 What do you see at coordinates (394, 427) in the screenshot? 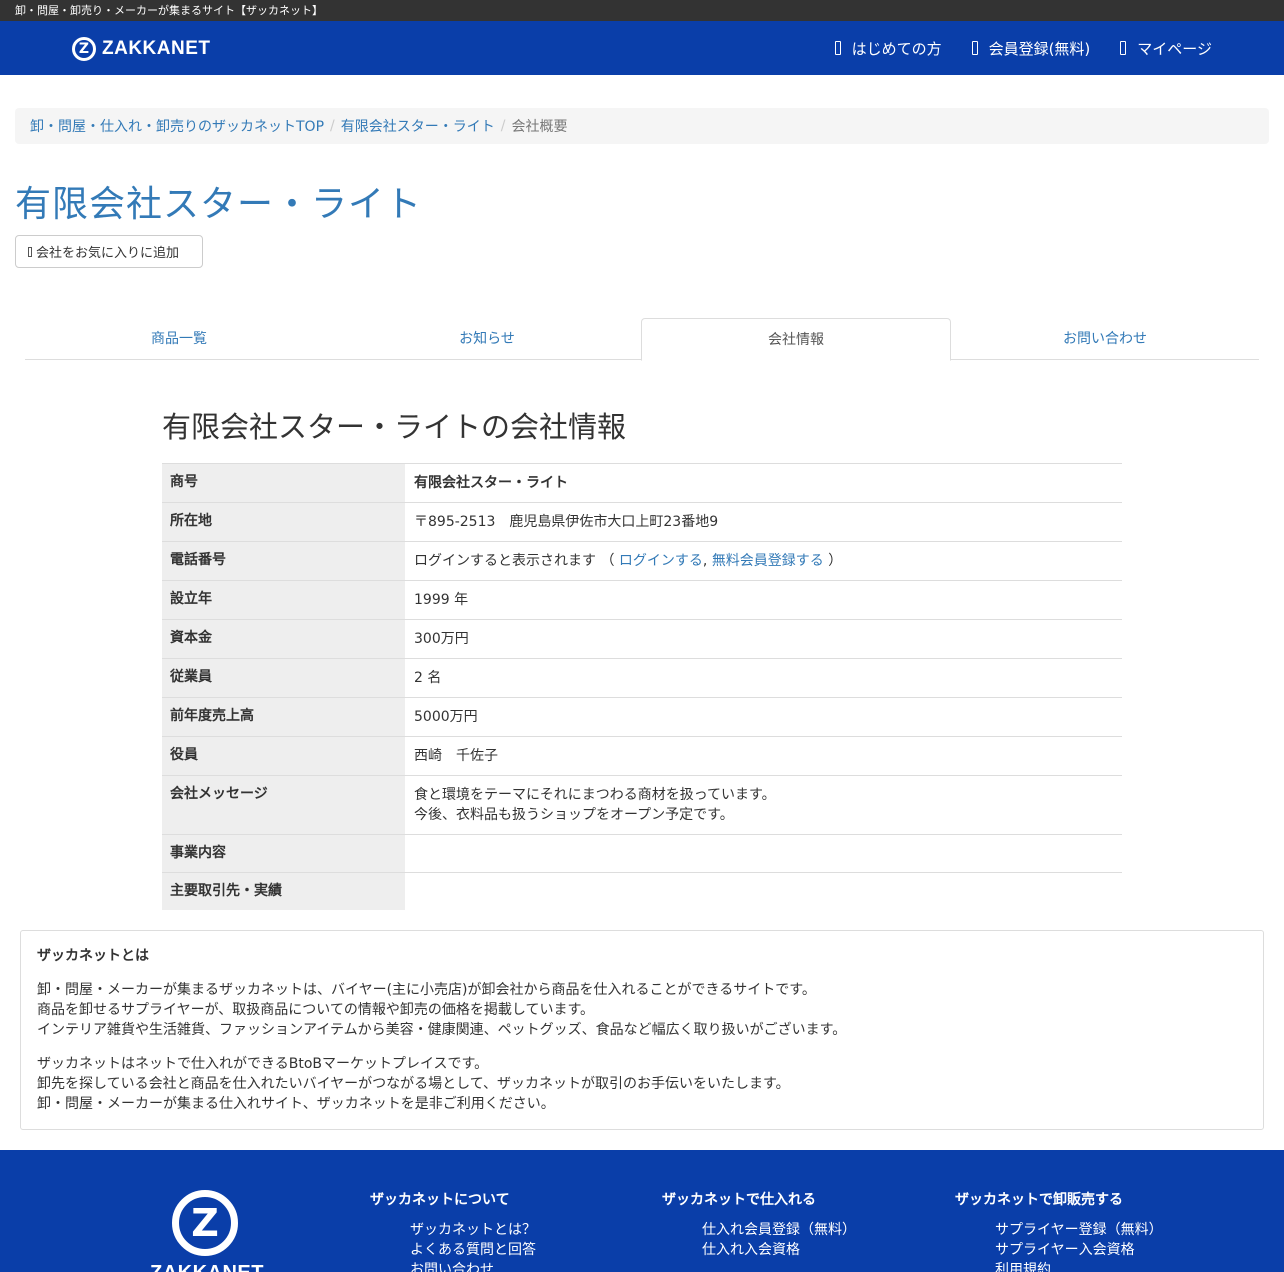
I see `company-info-title: 有限会社スター・ライトの会社情報` at bounding box center [394, 427].